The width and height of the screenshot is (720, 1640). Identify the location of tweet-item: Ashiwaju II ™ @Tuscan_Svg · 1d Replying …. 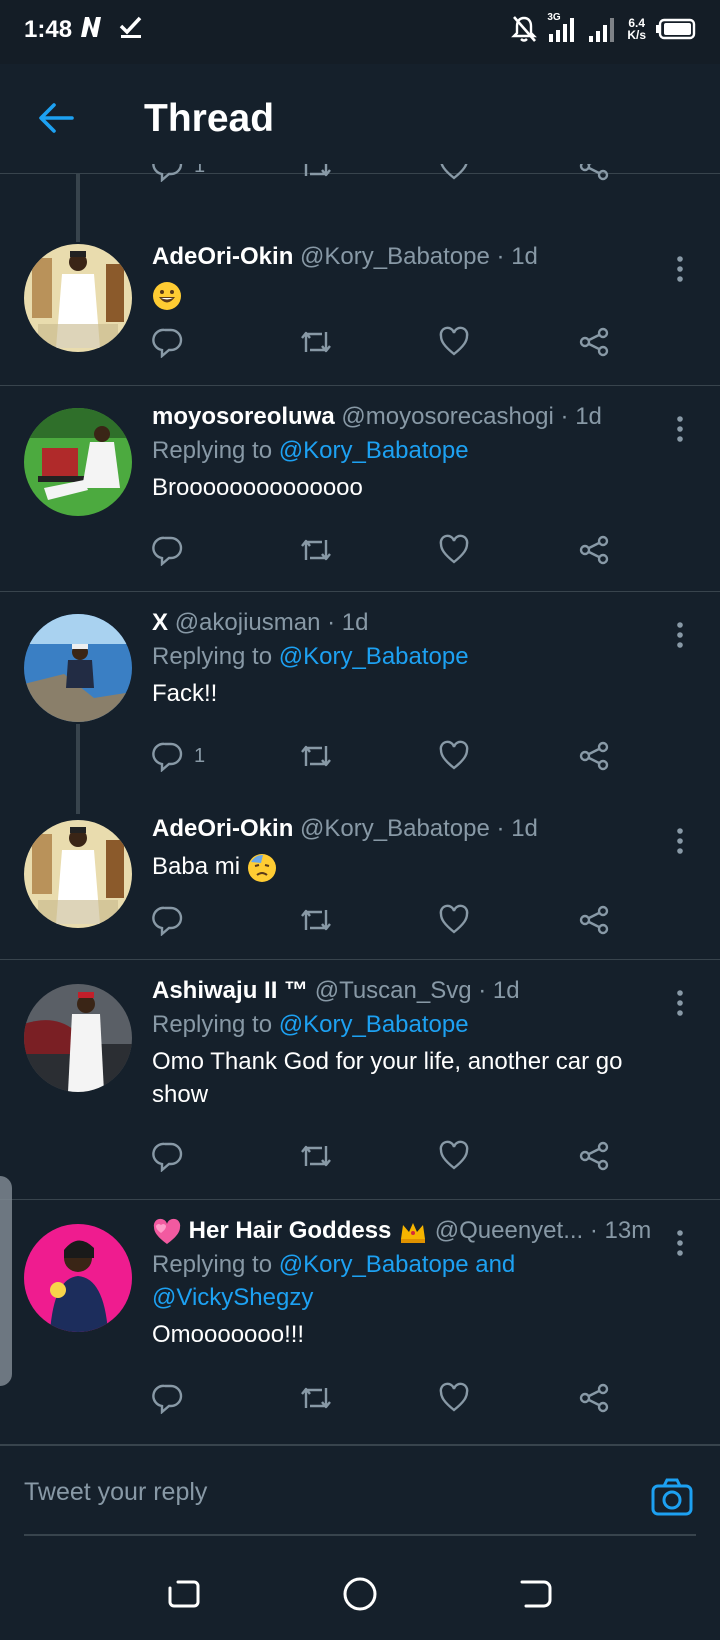
(360, 1080).